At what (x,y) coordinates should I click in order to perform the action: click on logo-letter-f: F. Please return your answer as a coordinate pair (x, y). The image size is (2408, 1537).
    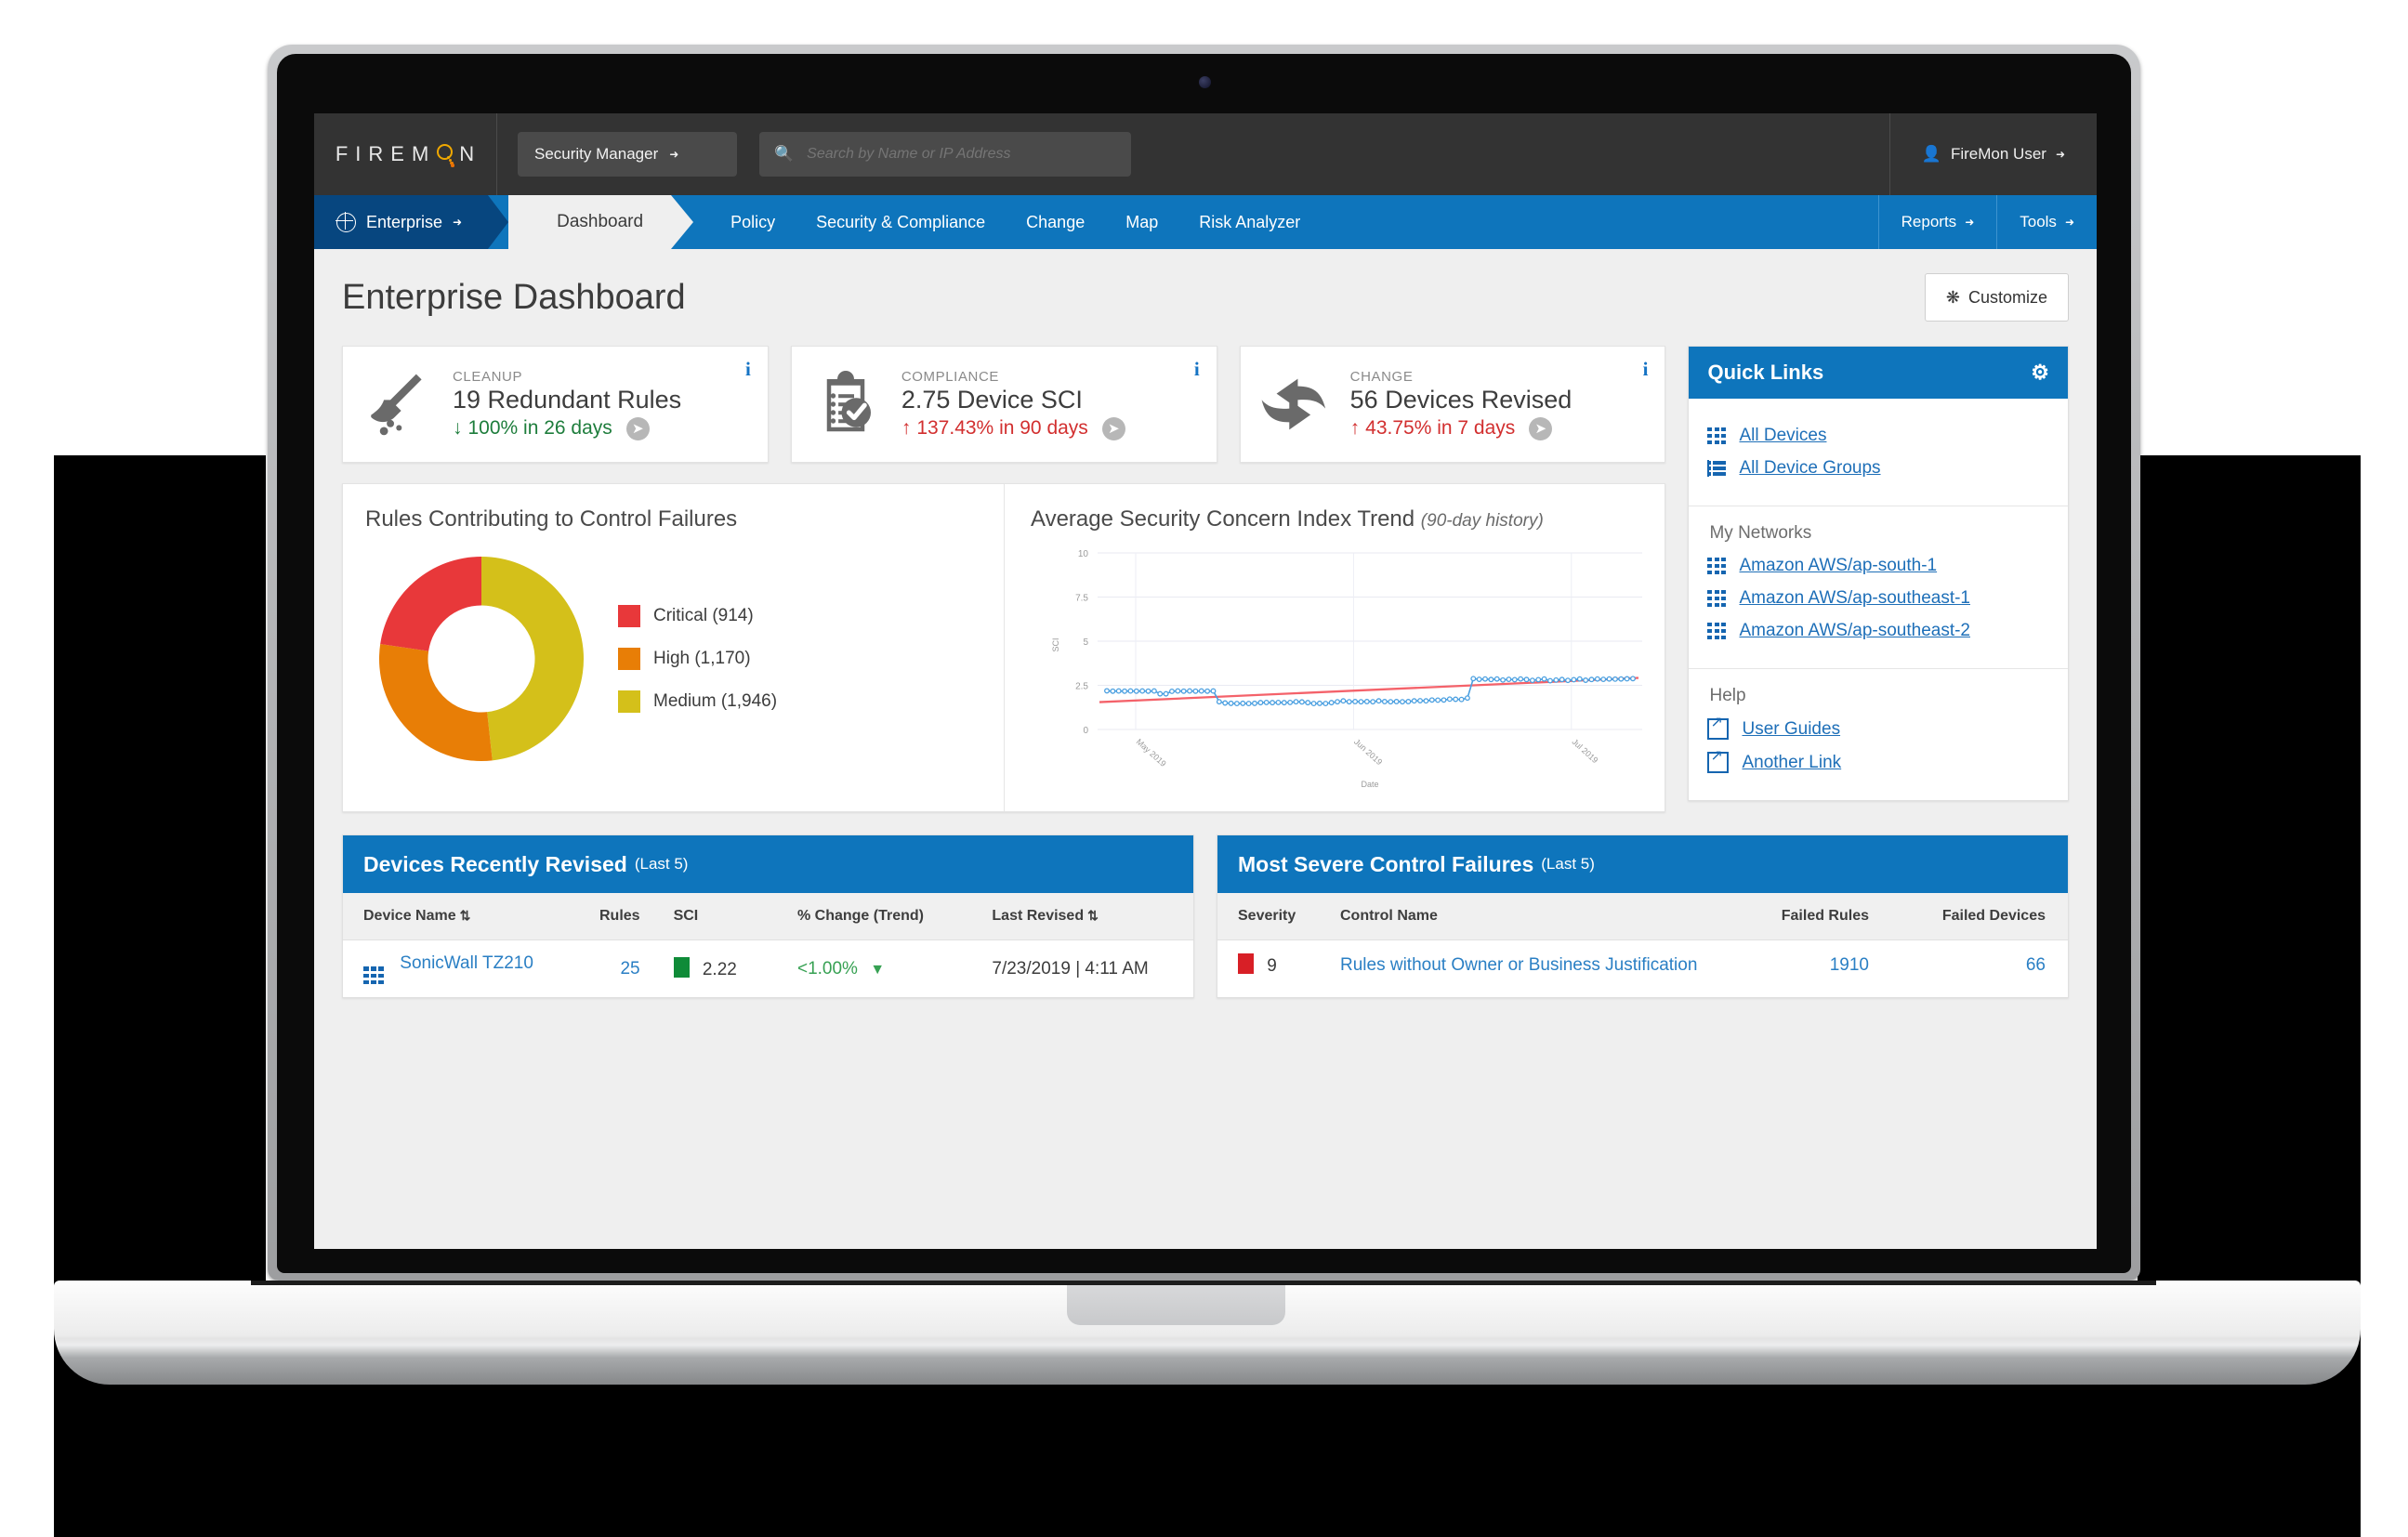
    Looking at the image, I should click on (342, 153).